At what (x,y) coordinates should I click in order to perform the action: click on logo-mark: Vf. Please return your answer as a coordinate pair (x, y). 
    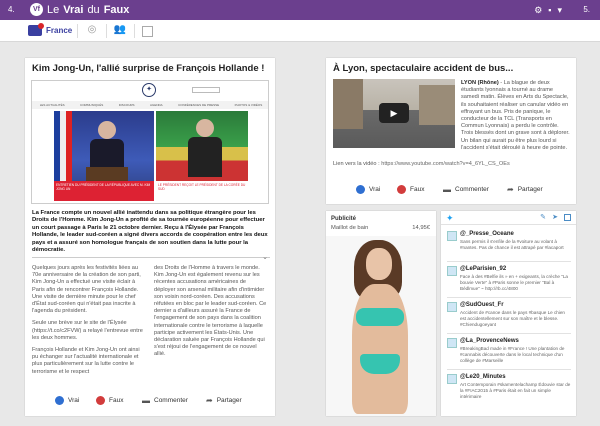
    Looking at the image, I should click on (36, 9).